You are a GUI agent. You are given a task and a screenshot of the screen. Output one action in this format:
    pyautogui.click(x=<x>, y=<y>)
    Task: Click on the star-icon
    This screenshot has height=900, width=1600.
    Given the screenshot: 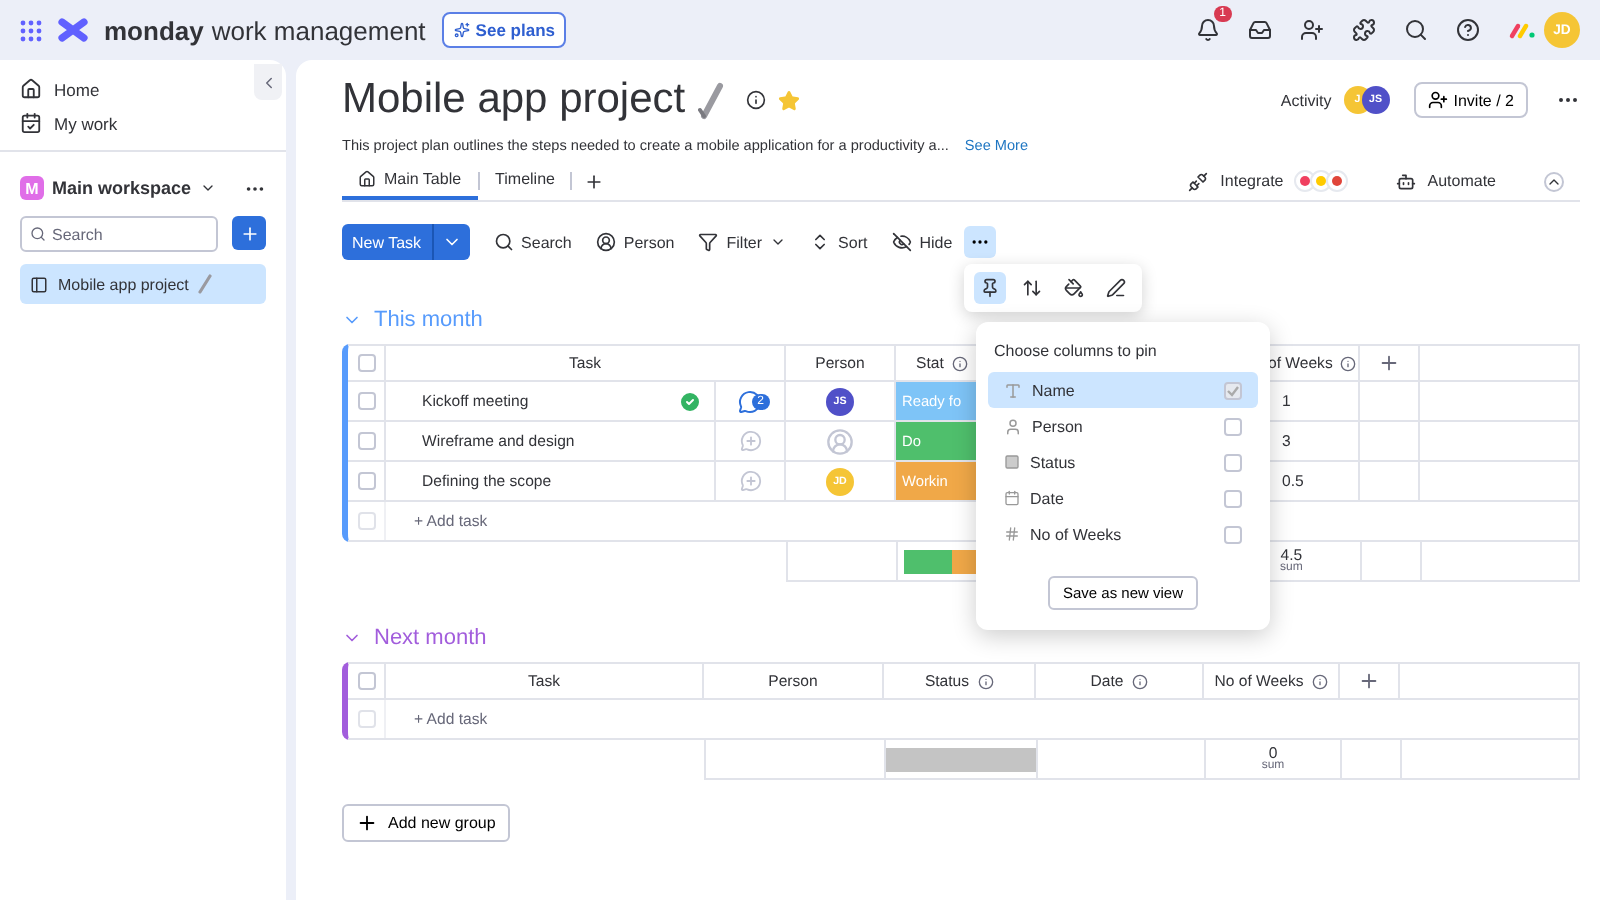 What is the action you would take?
    pyautogui.click(x=788, y=100)
    